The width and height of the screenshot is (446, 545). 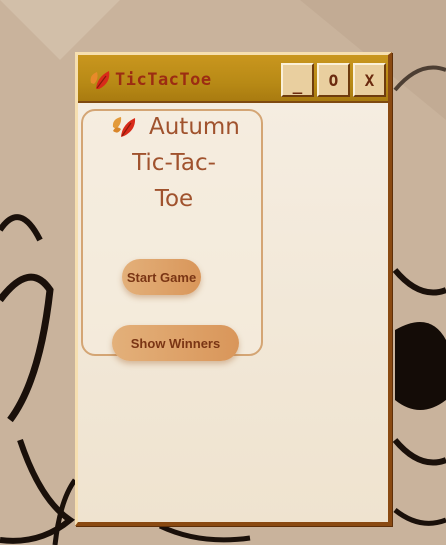 I want to click on start-game-button: Start Game, so click(x=161, y=277).